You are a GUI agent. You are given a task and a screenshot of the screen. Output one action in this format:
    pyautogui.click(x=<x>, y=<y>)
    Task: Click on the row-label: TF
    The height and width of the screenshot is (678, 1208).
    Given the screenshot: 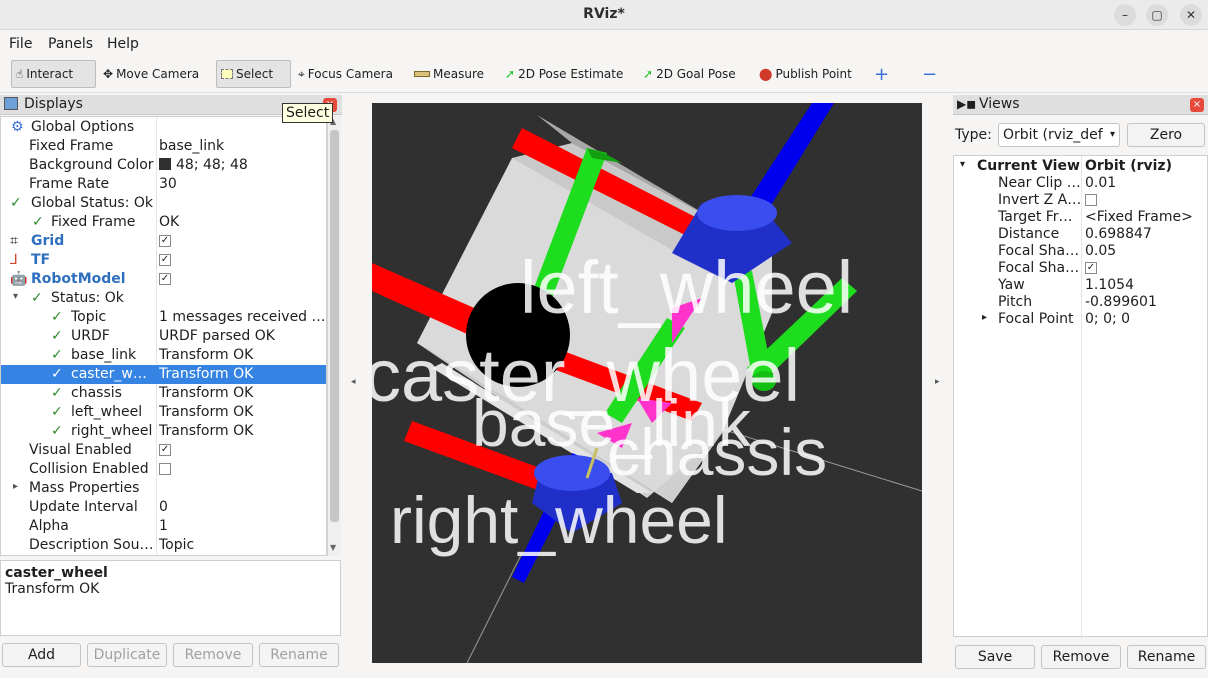 What is the action you would take?
    pyautogui.click(x=41, y=260)
    